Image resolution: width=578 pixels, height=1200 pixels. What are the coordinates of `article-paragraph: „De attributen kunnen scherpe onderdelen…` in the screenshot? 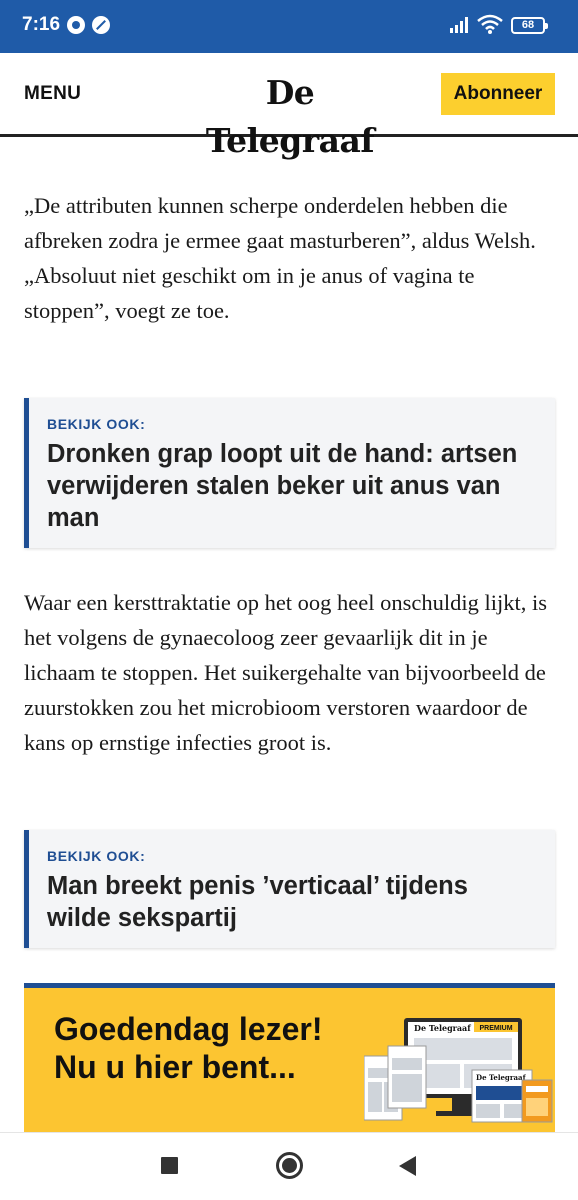 It's located at (280, 258).